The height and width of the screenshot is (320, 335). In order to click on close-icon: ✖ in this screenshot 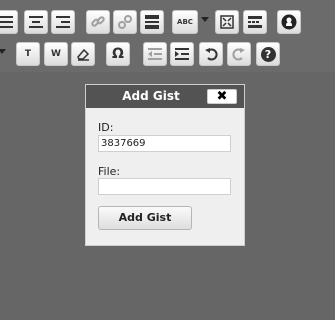, I will do `click(222, 96)`.